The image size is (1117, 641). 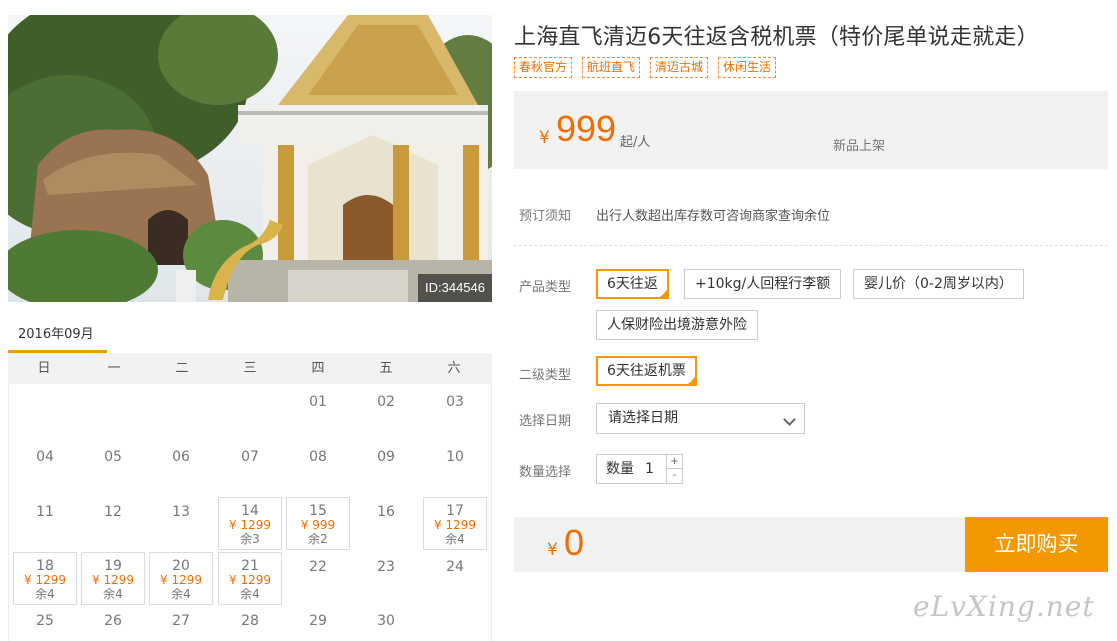 What do you see at coordinates (113, 566) in the screenshot?
I see `day-number: 19` at bounding box center [113, 566].